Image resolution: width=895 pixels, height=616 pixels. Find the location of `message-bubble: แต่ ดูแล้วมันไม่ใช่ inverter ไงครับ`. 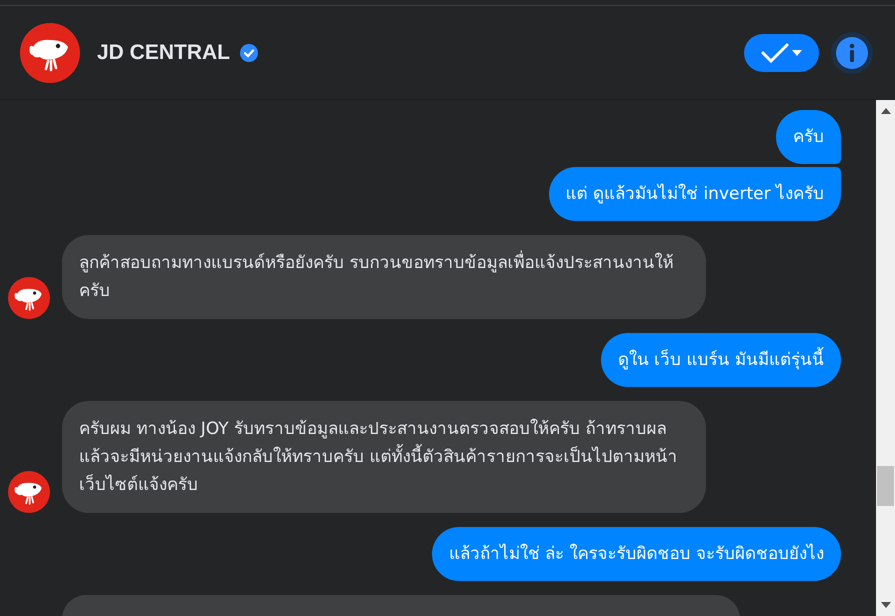

message-bubble: แต่ ดูแล้วมันไม่ใช่ inverter ไงครับ is located at coordinates (694, 194).